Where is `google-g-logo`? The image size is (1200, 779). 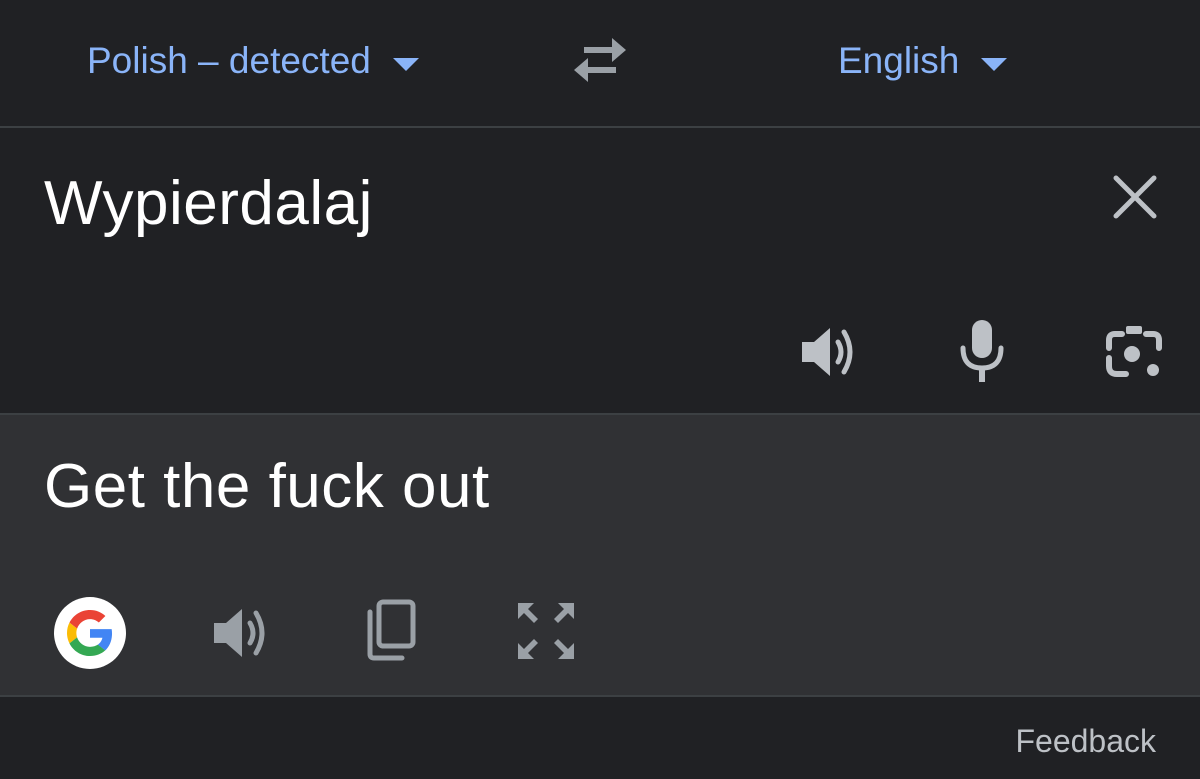 google-g-logo is located at coordinates (90, 633).